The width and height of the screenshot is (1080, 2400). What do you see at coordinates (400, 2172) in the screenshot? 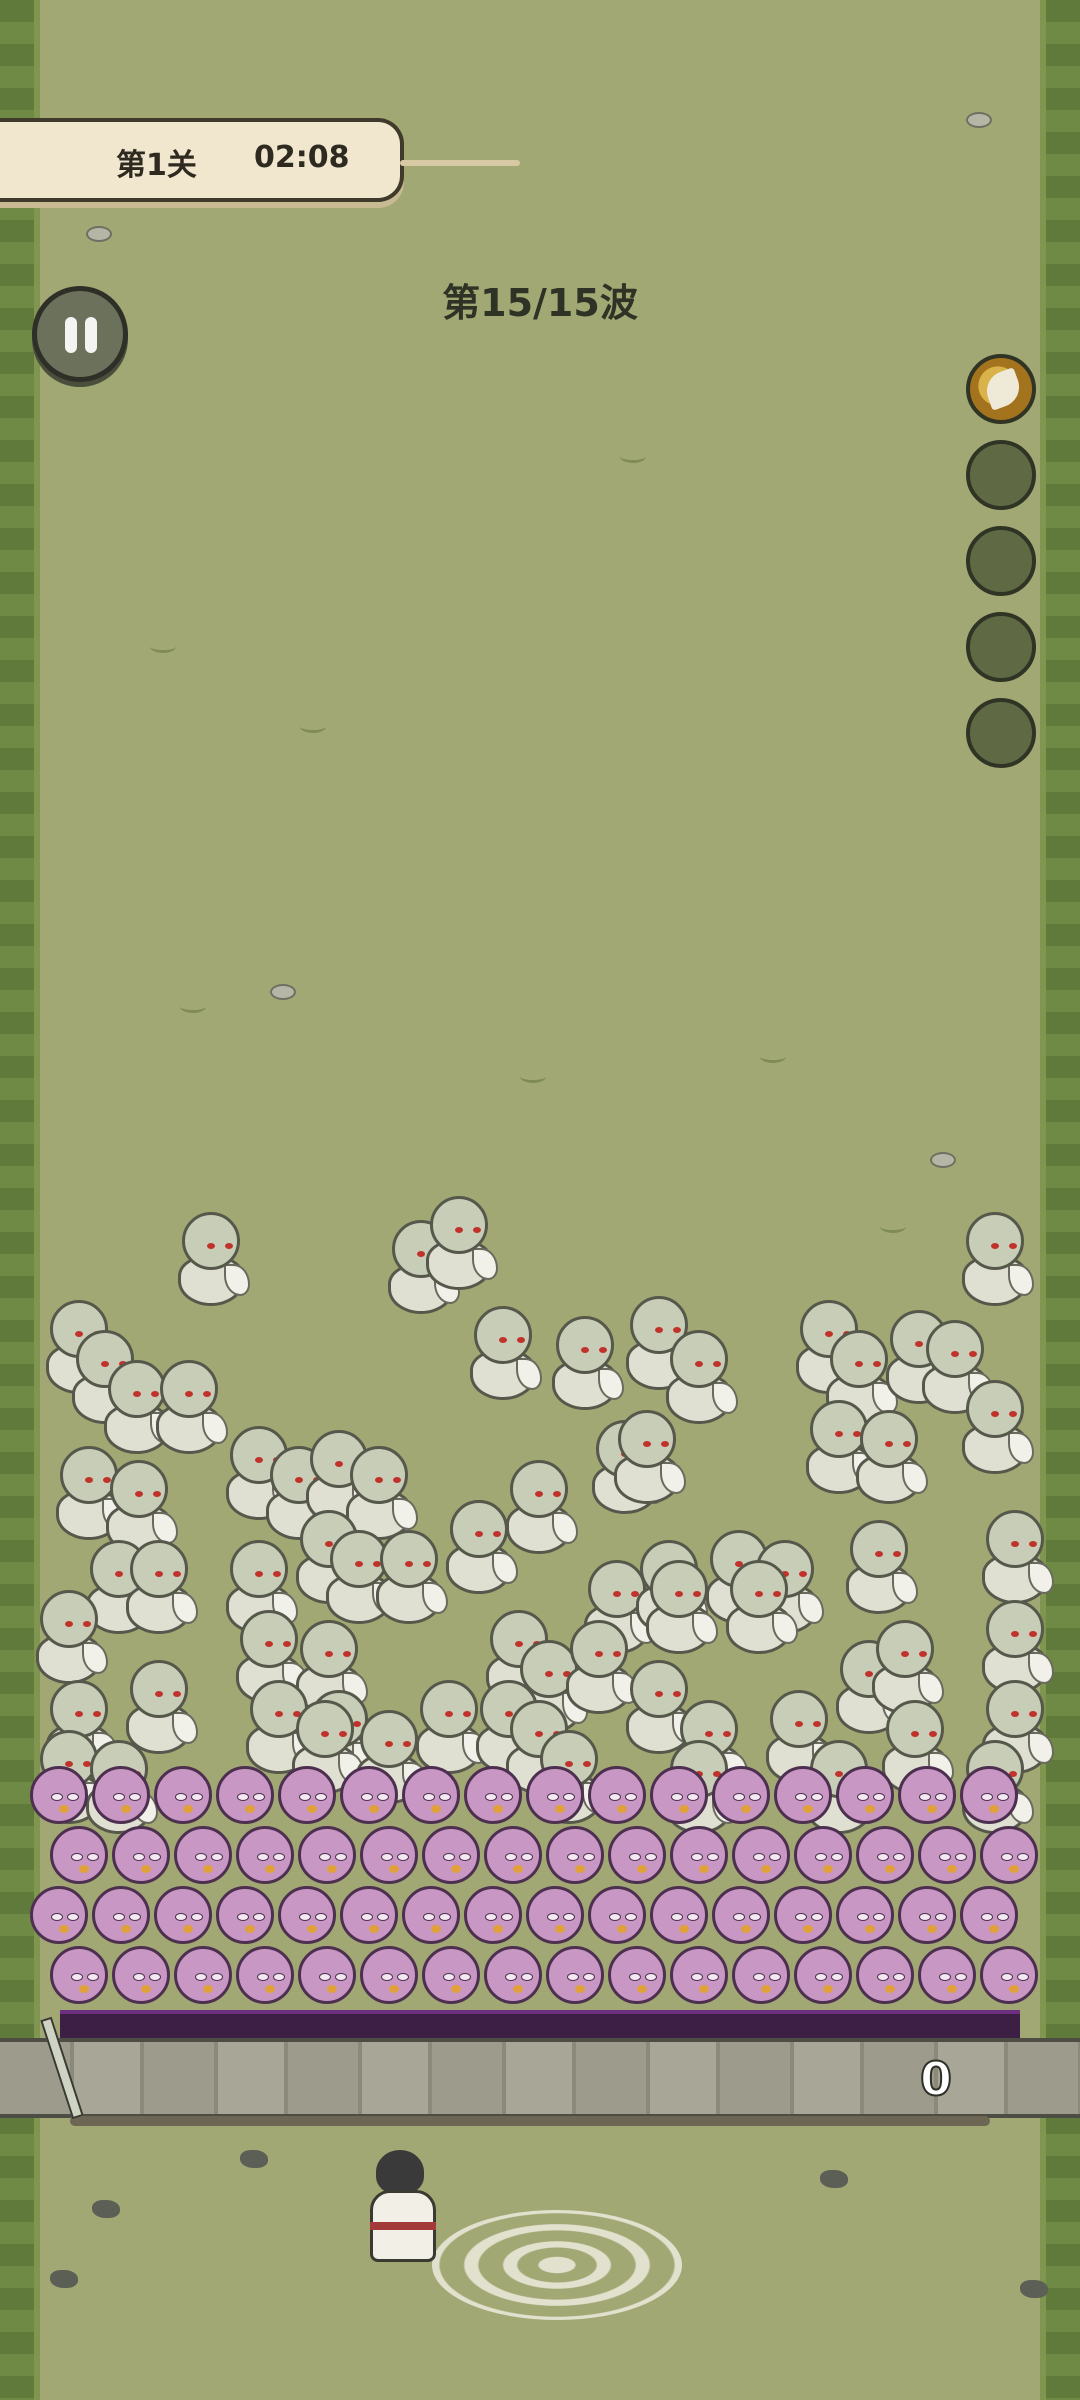
I see `player-hair` at bounding box center [400, 2172].